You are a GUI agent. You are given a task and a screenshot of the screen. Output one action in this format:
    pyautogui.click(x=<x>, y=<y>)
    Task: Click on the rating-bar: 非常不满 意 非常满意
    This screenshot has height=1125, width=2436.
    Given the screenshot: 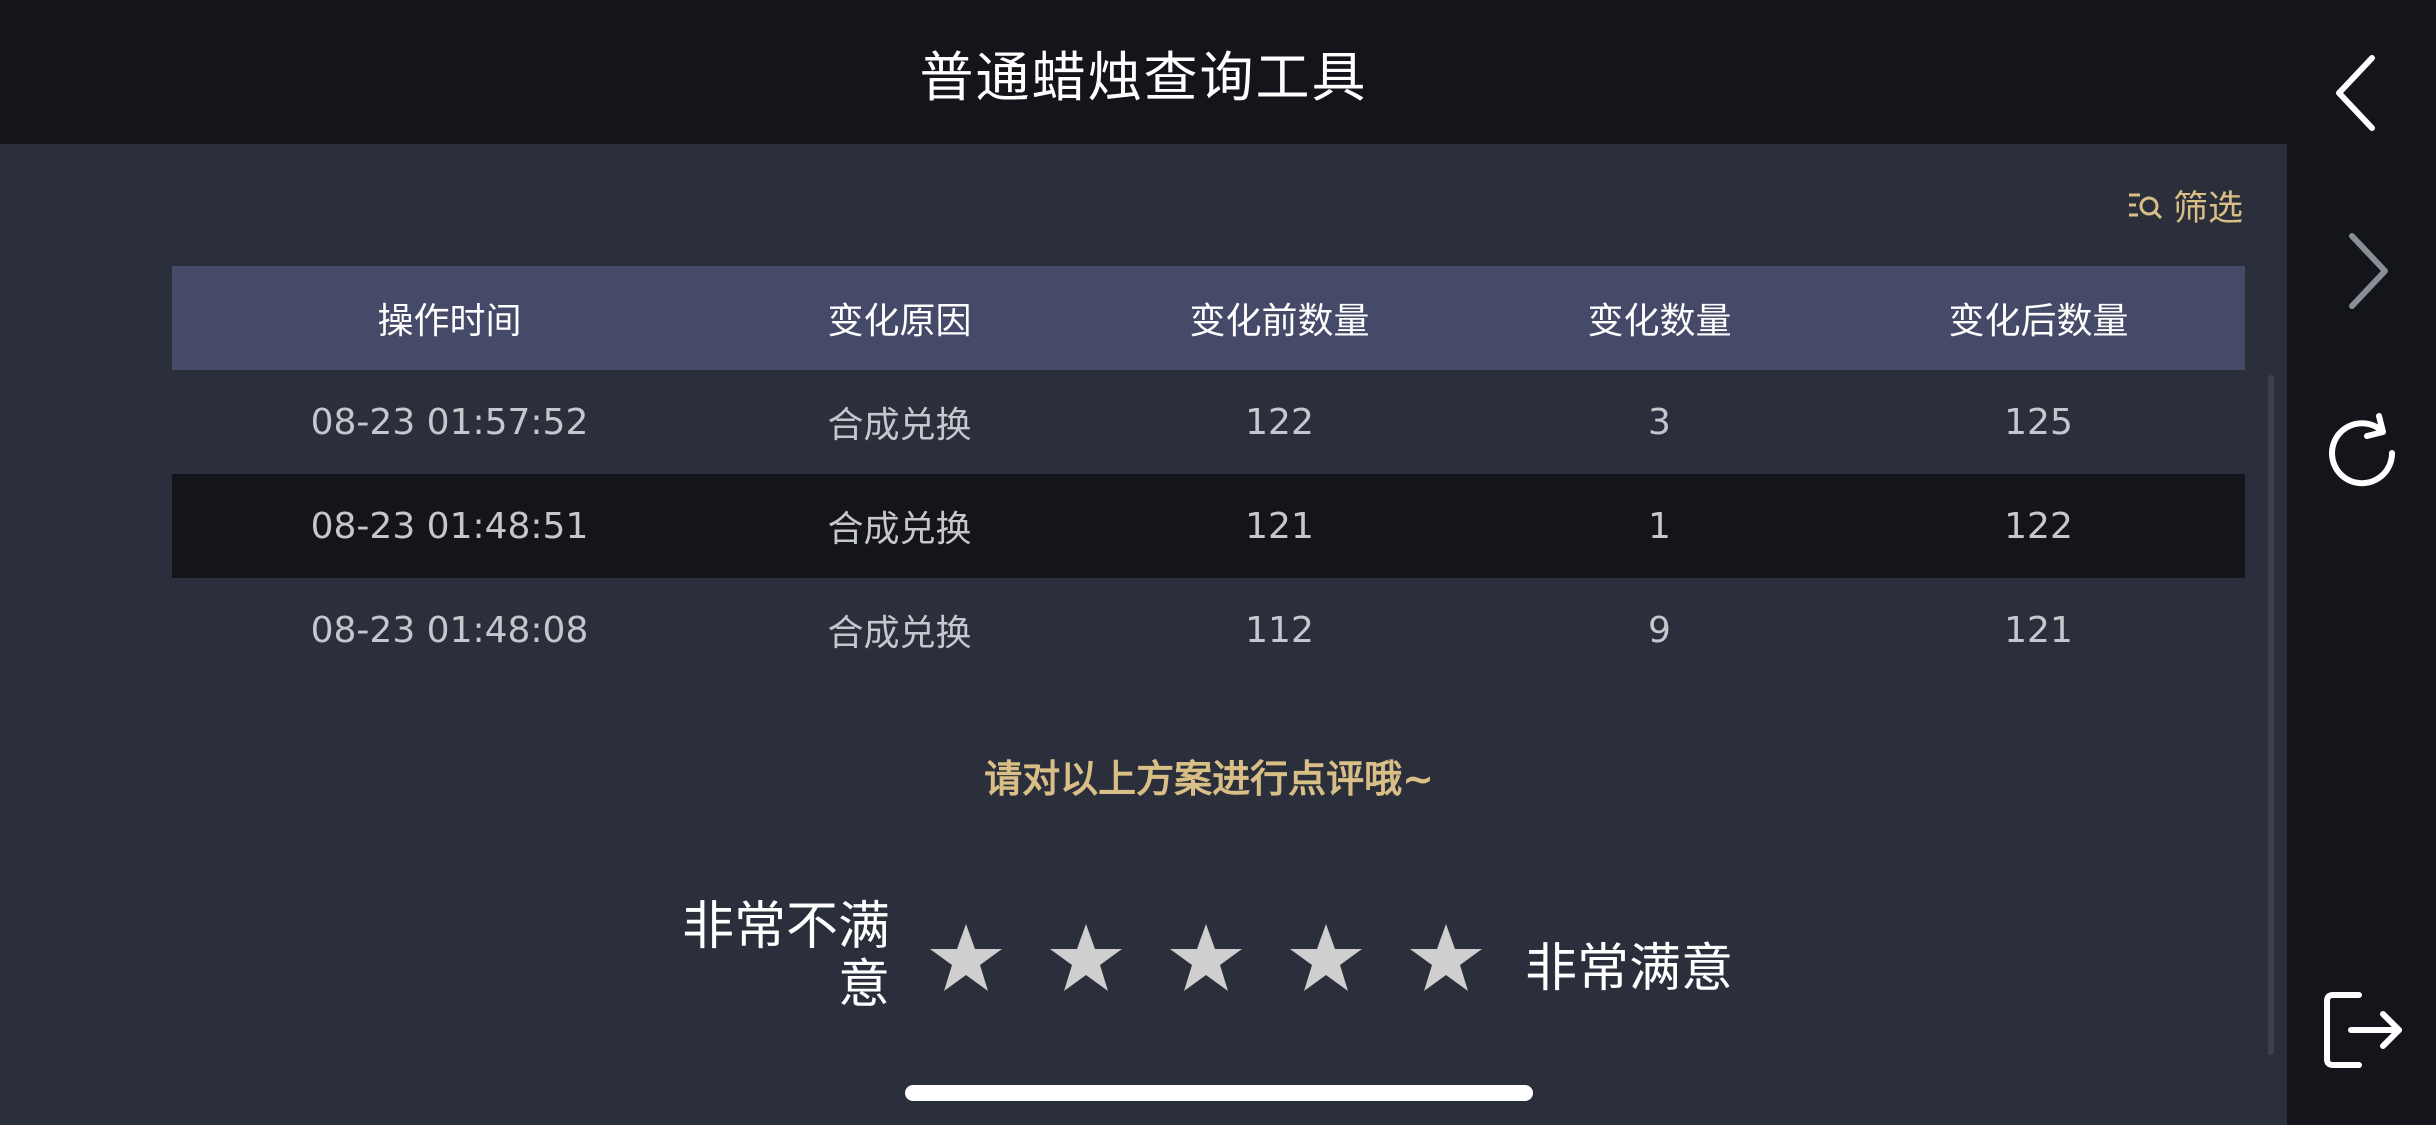 What is the action you would take?
    pyautogui.click(x=1215, y=958)
    